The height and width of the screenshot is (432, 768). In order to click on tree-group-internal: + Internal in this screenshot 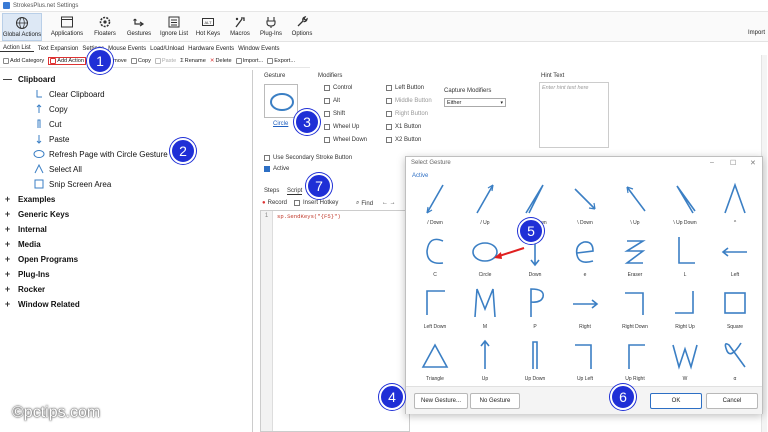, I will do `click(25, 229)`.